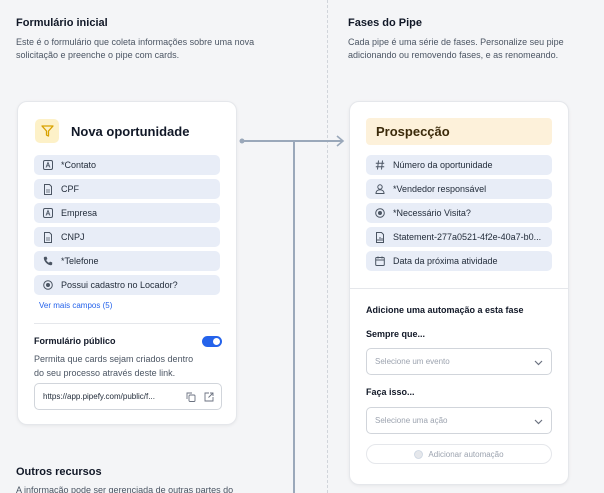  What do you see at coordinates (191, 397) in the screenshot?
I see `copy-icon` at bounding box center [191, 397].